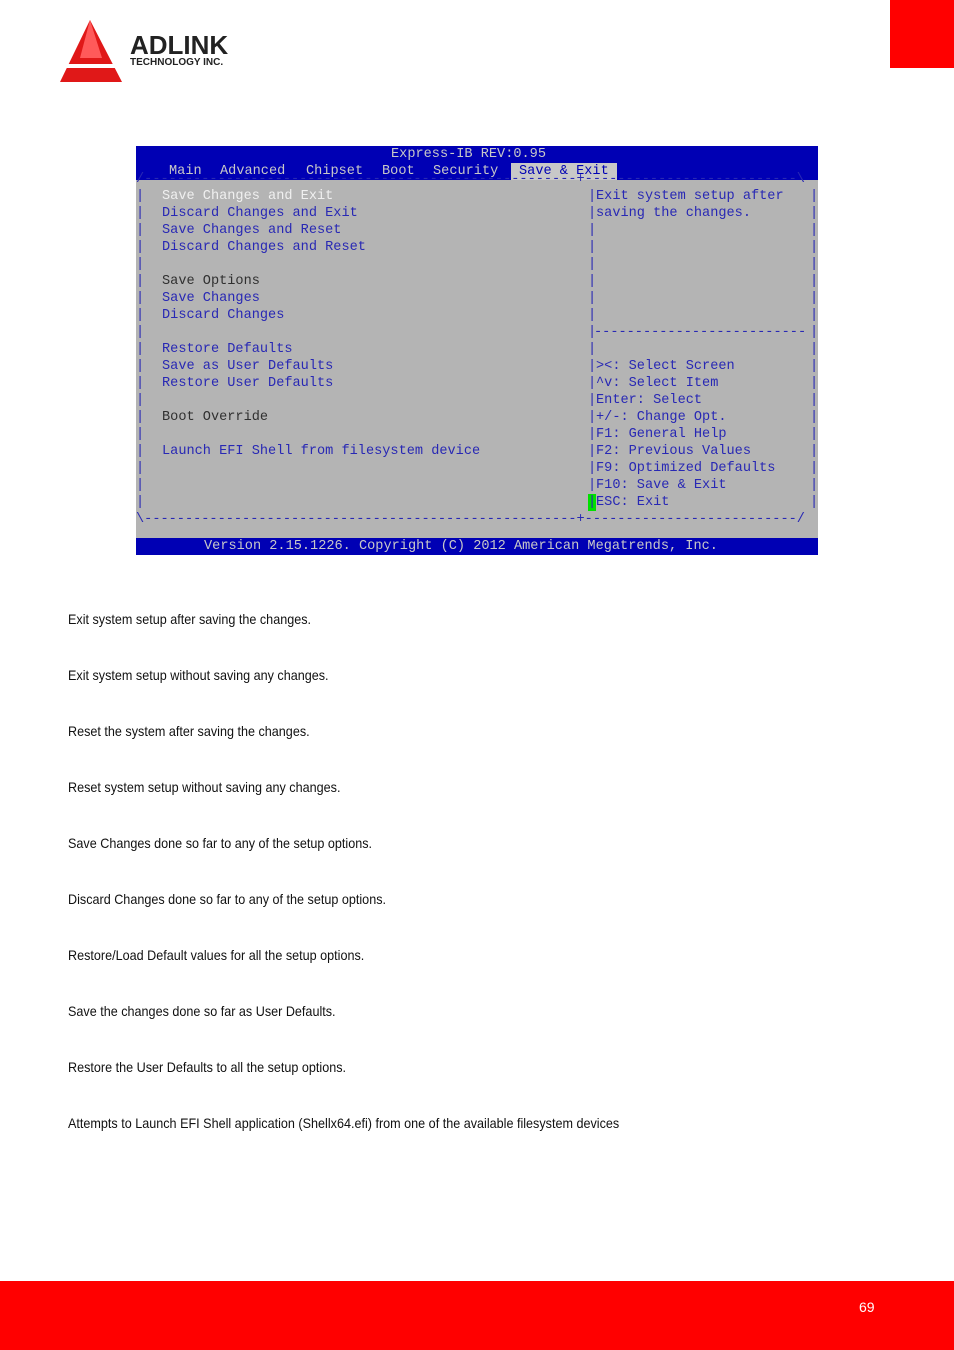  Describe the element at coordinates (686, 468) in the screenshot. I see `key-hint: F9: Optimized Defaults` at that location.